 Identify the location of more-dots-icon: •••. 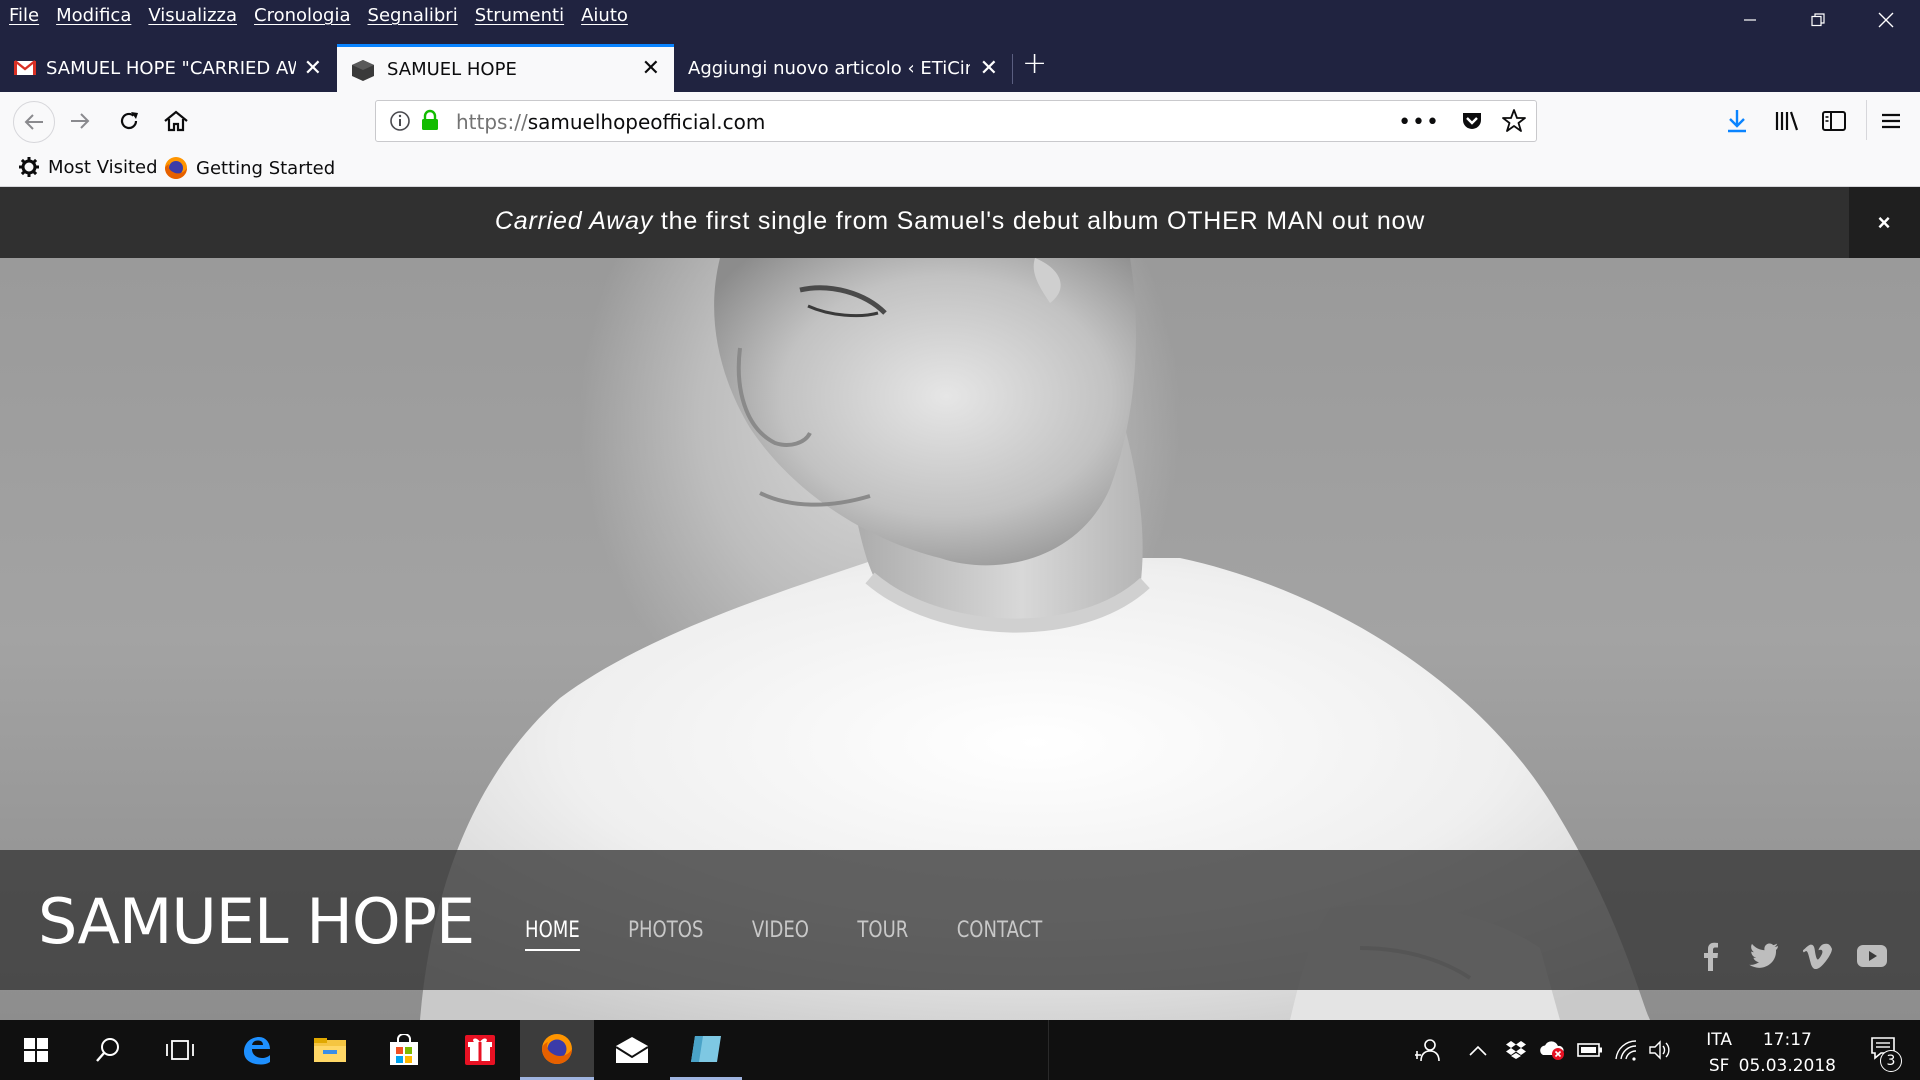
(1419, 122).